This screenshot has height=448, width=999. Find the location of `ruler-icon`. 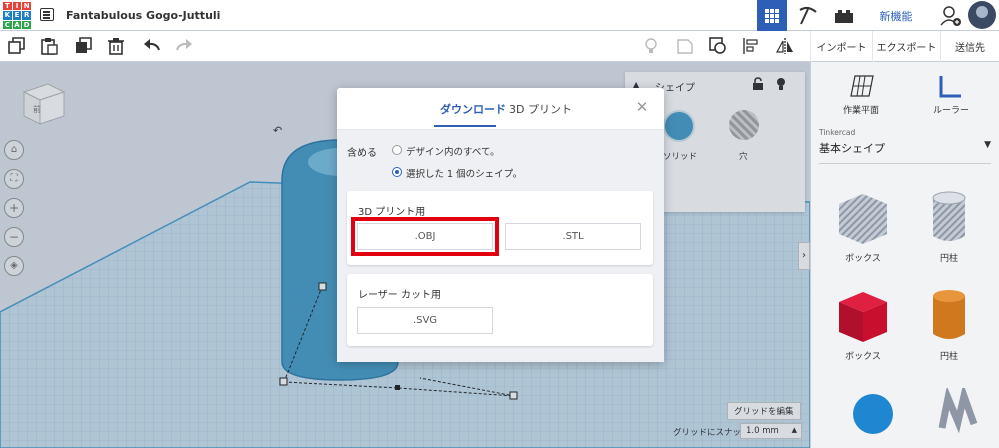

ruler-icon is located at coordinates (950, 87).